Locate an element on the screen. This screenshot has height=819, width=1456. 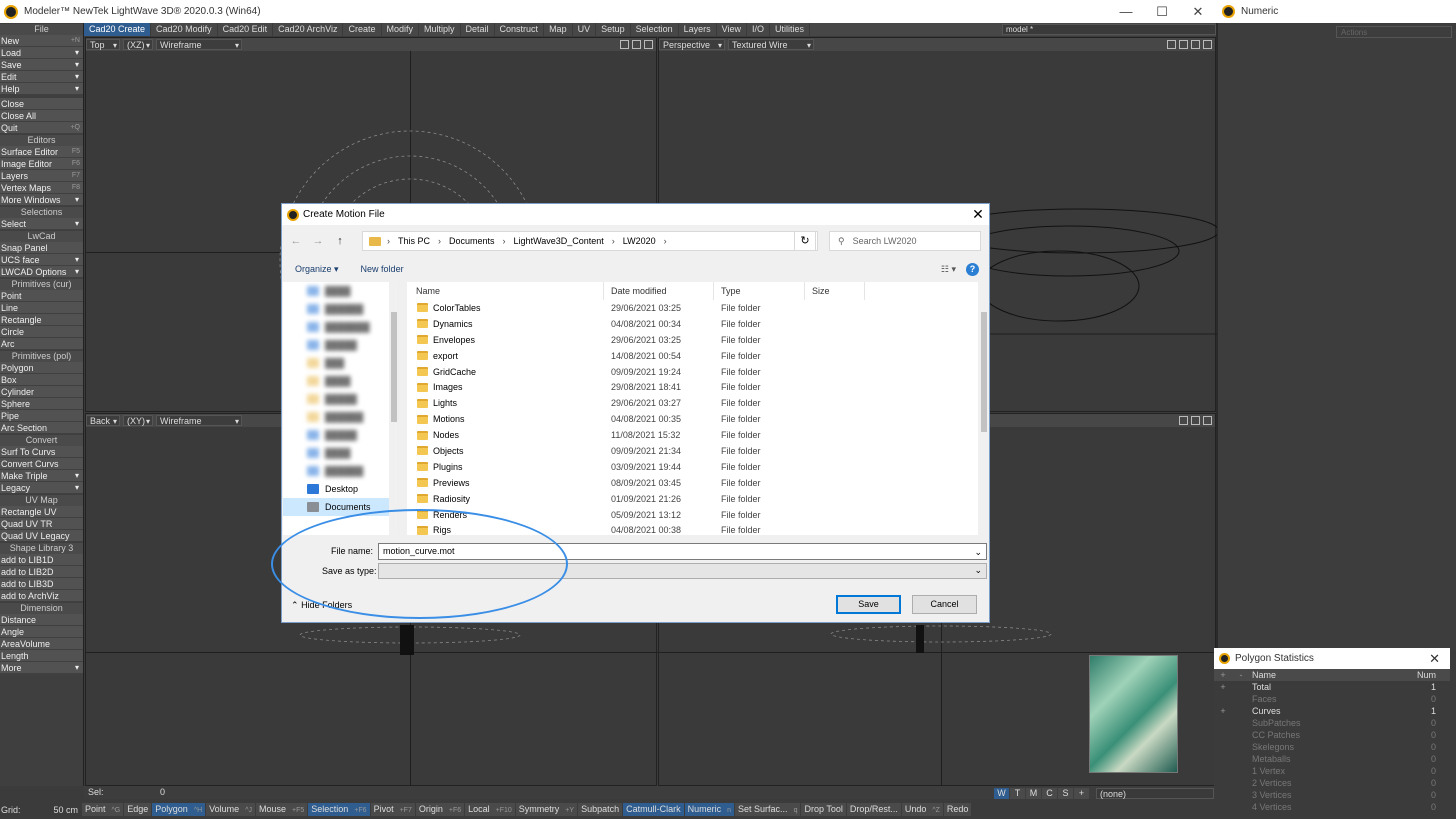
file-row: Nodes 11/08/2021 15:32 File folder is located at coordinates (692, 435).